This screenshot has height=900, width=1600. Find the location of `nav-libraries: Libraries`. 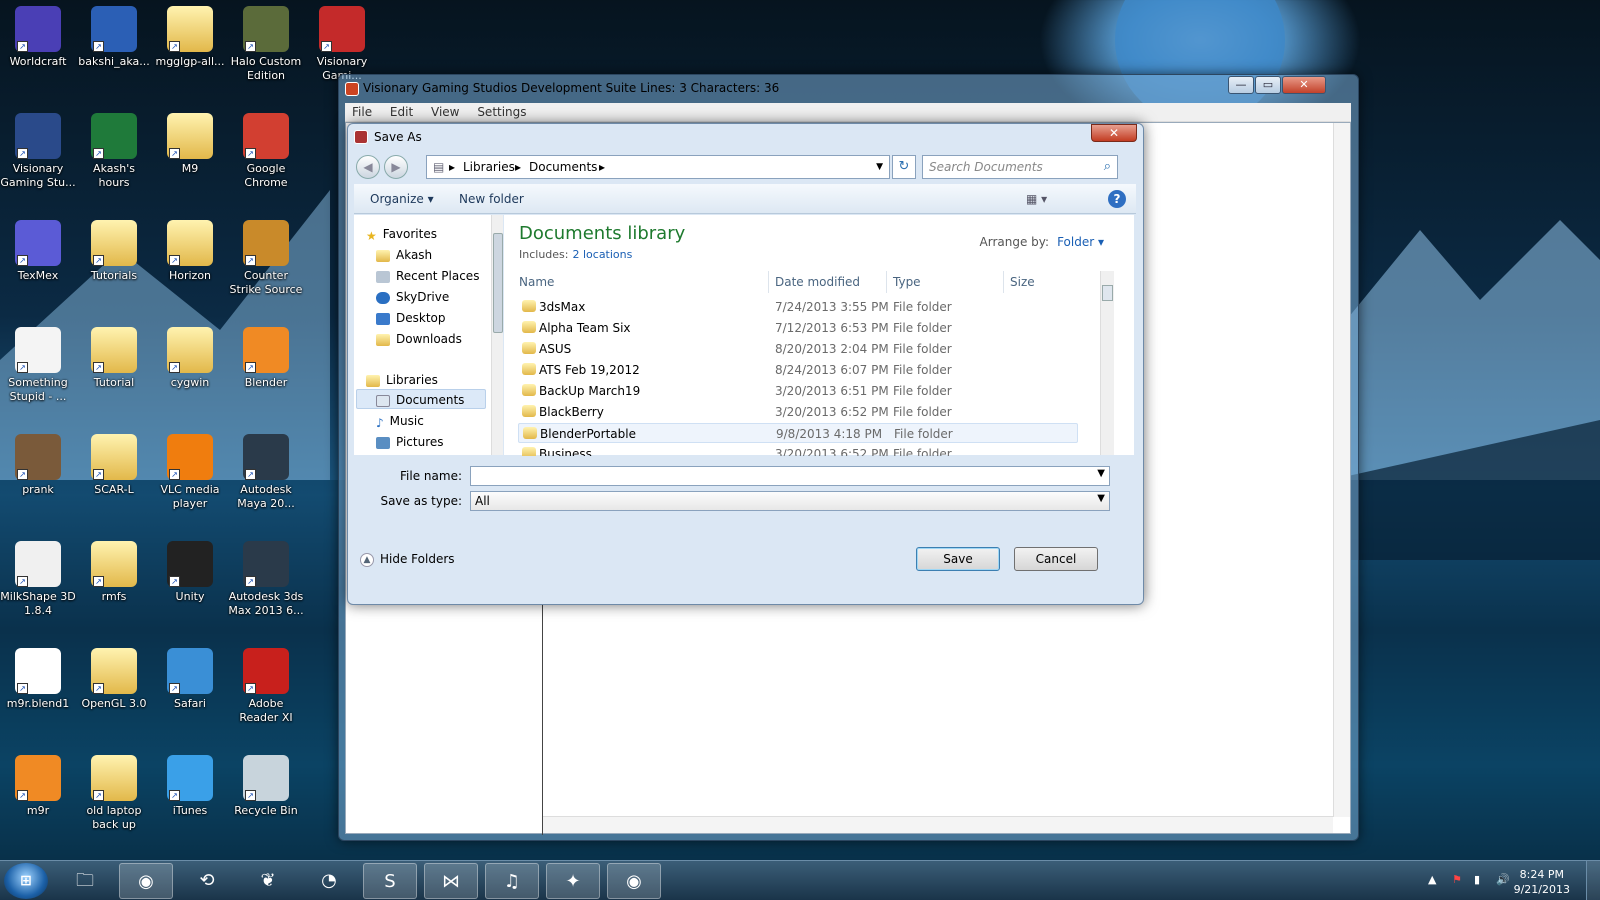

nav-libraries: Libraries is located at coordinates (402, 380).